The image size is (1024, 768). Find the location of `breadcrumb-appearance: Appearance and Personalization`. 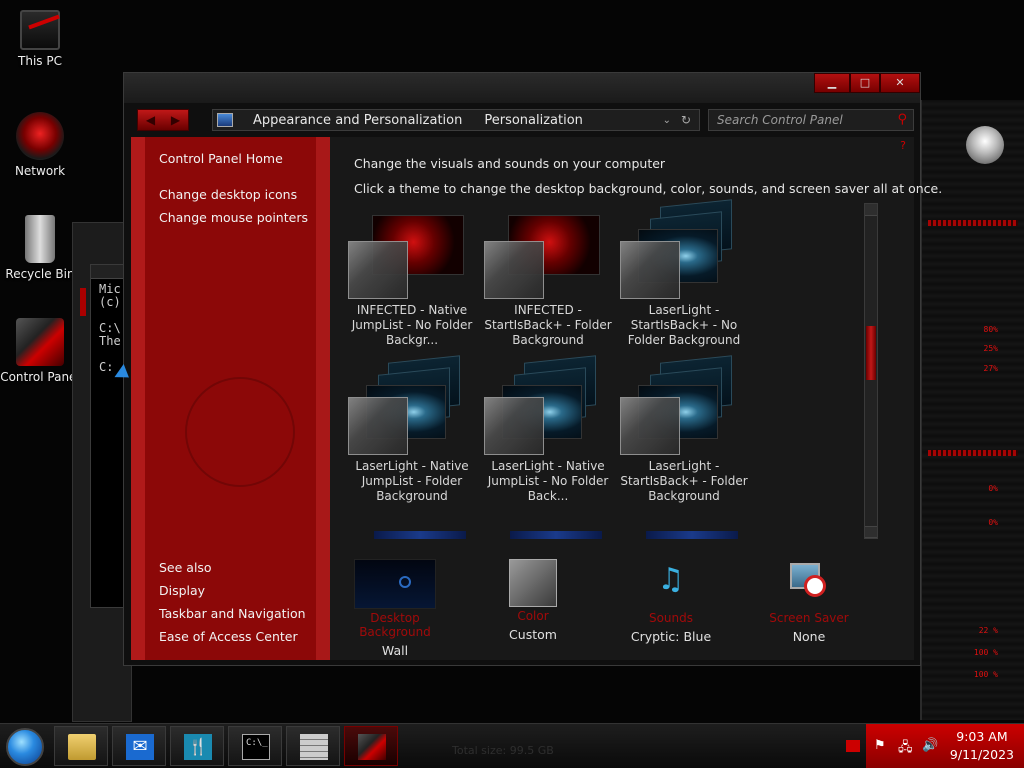

breadcrumb-appearance: Appearance and Personalization is located at coordinates (357, 120).